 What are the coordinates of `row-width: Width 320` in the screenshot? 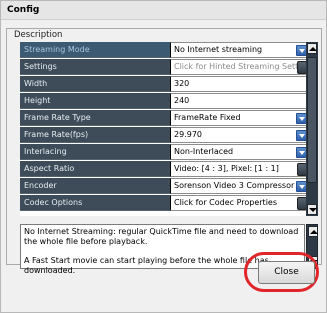 It's located at (166, 84).